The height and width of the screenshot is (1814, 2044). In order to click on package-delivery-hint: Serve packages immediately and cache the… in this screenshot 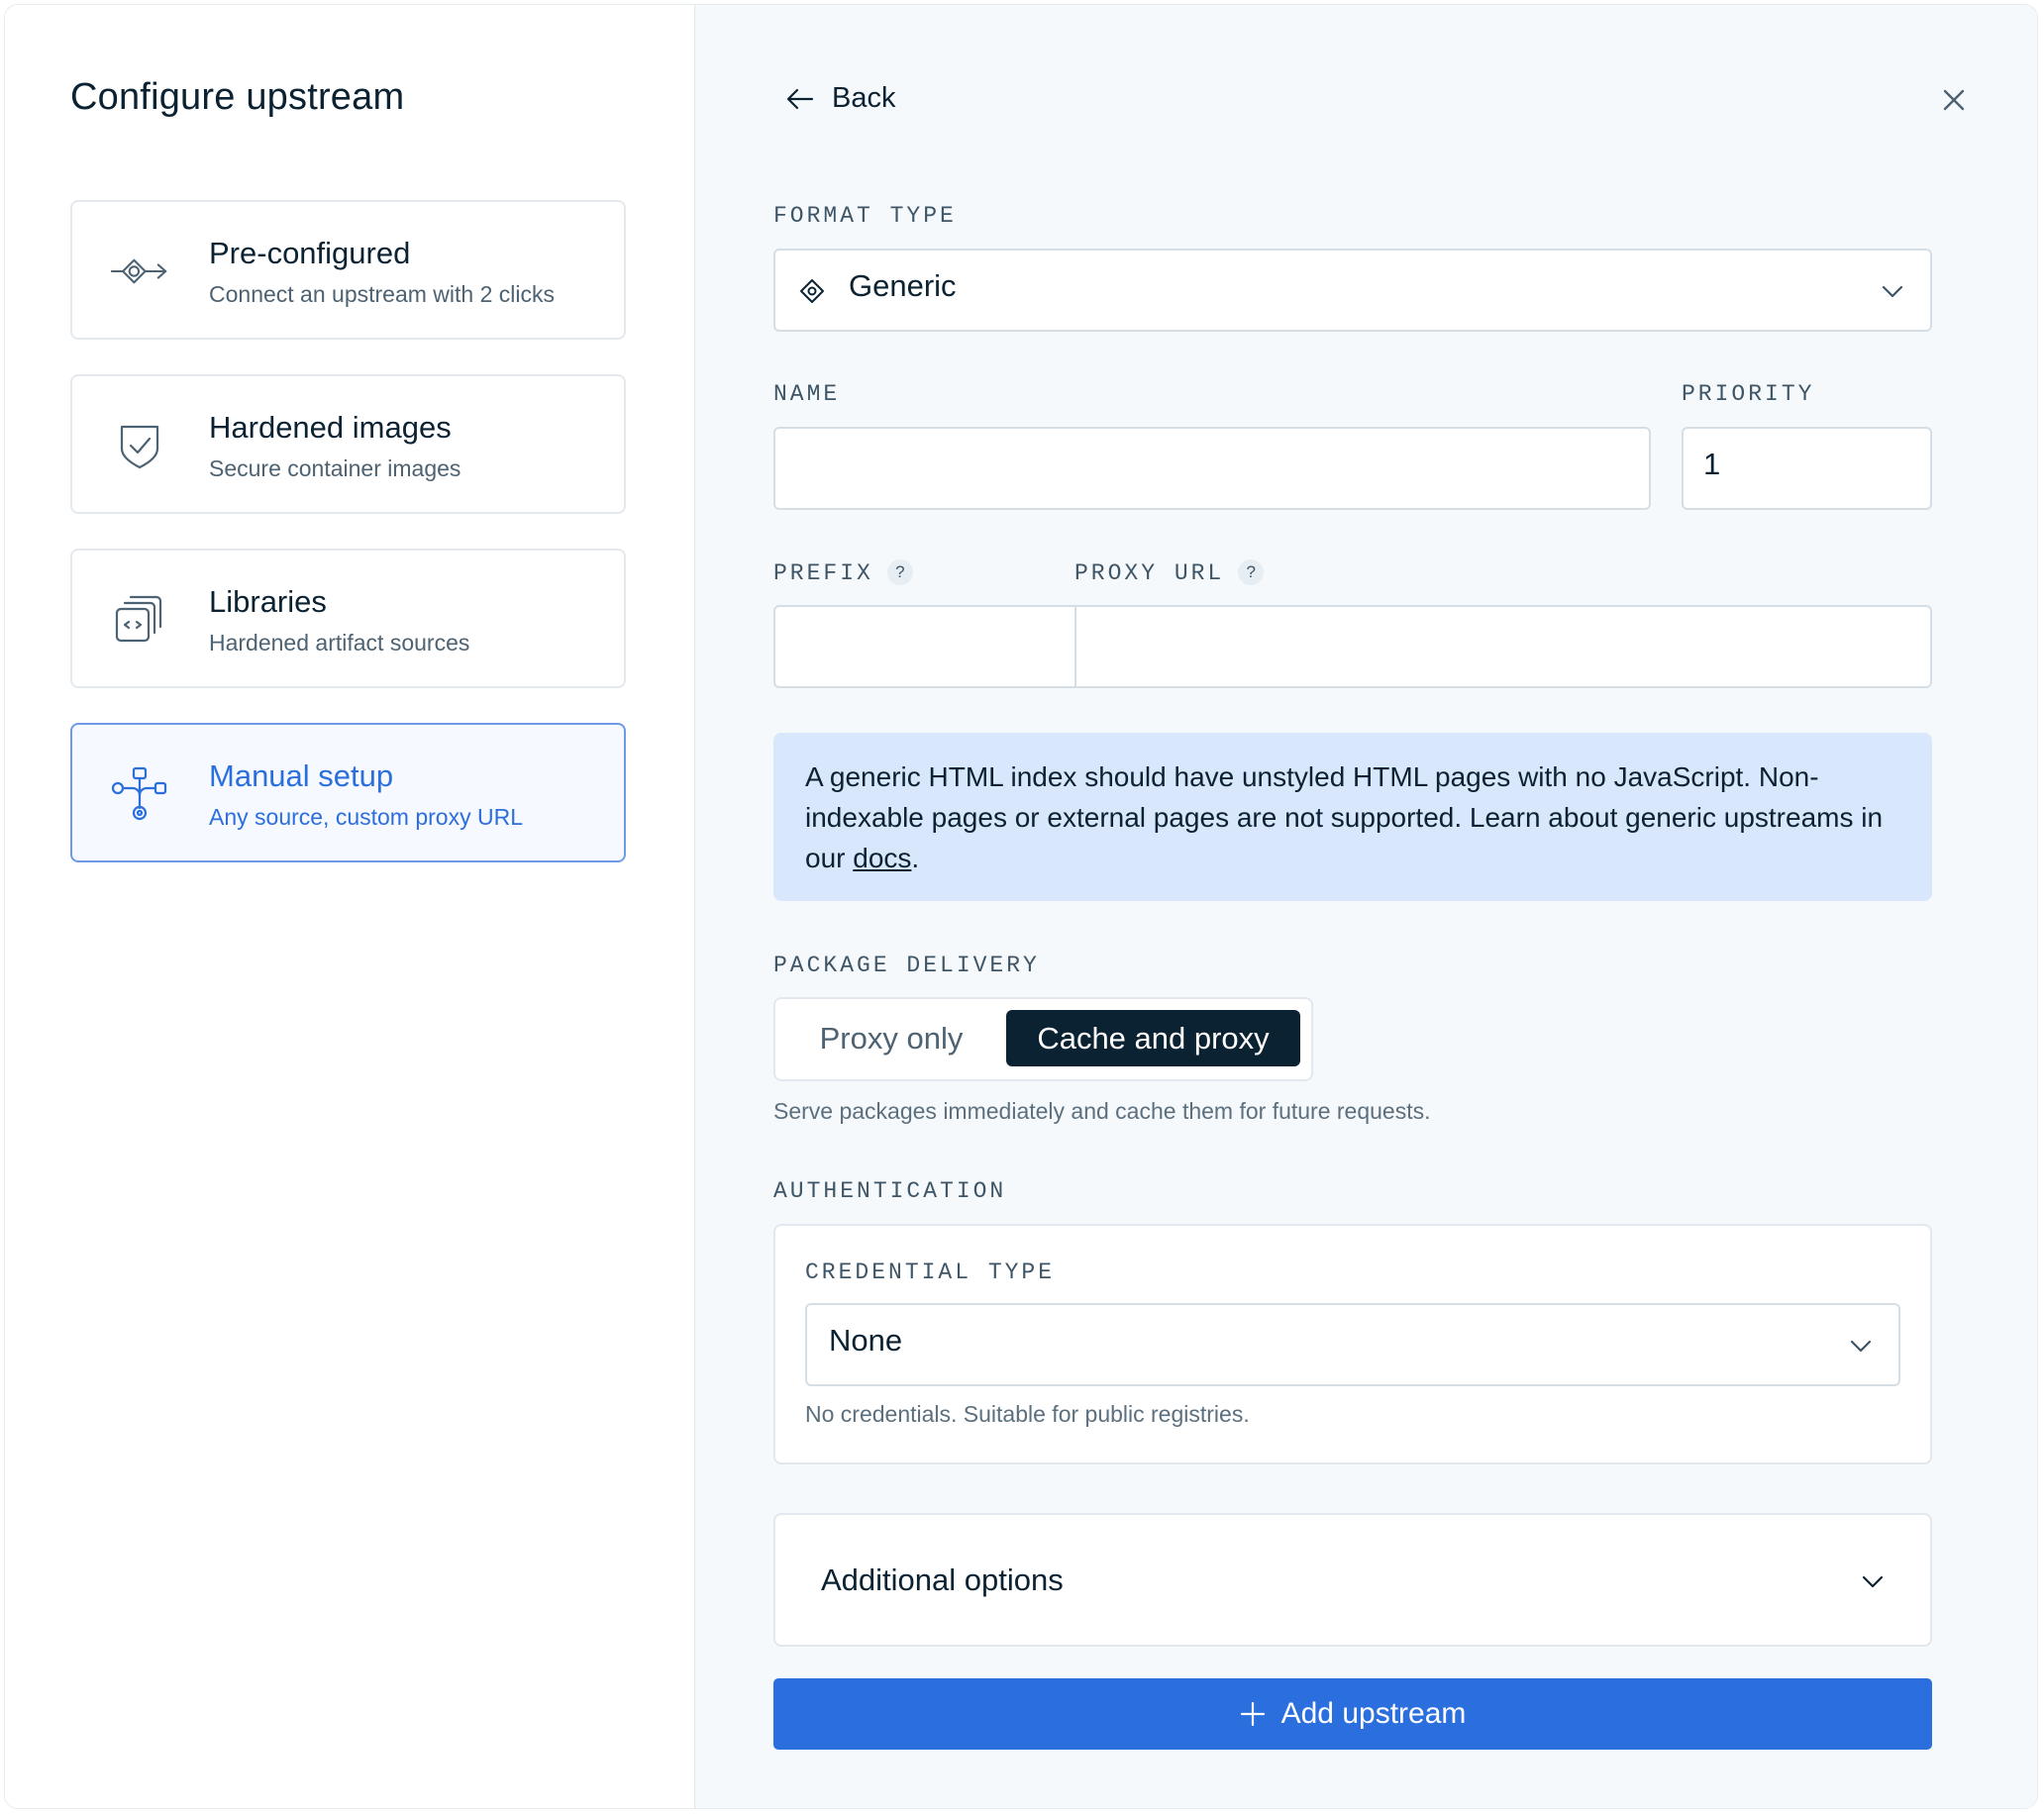, I will do `click(1102, 1111)`.